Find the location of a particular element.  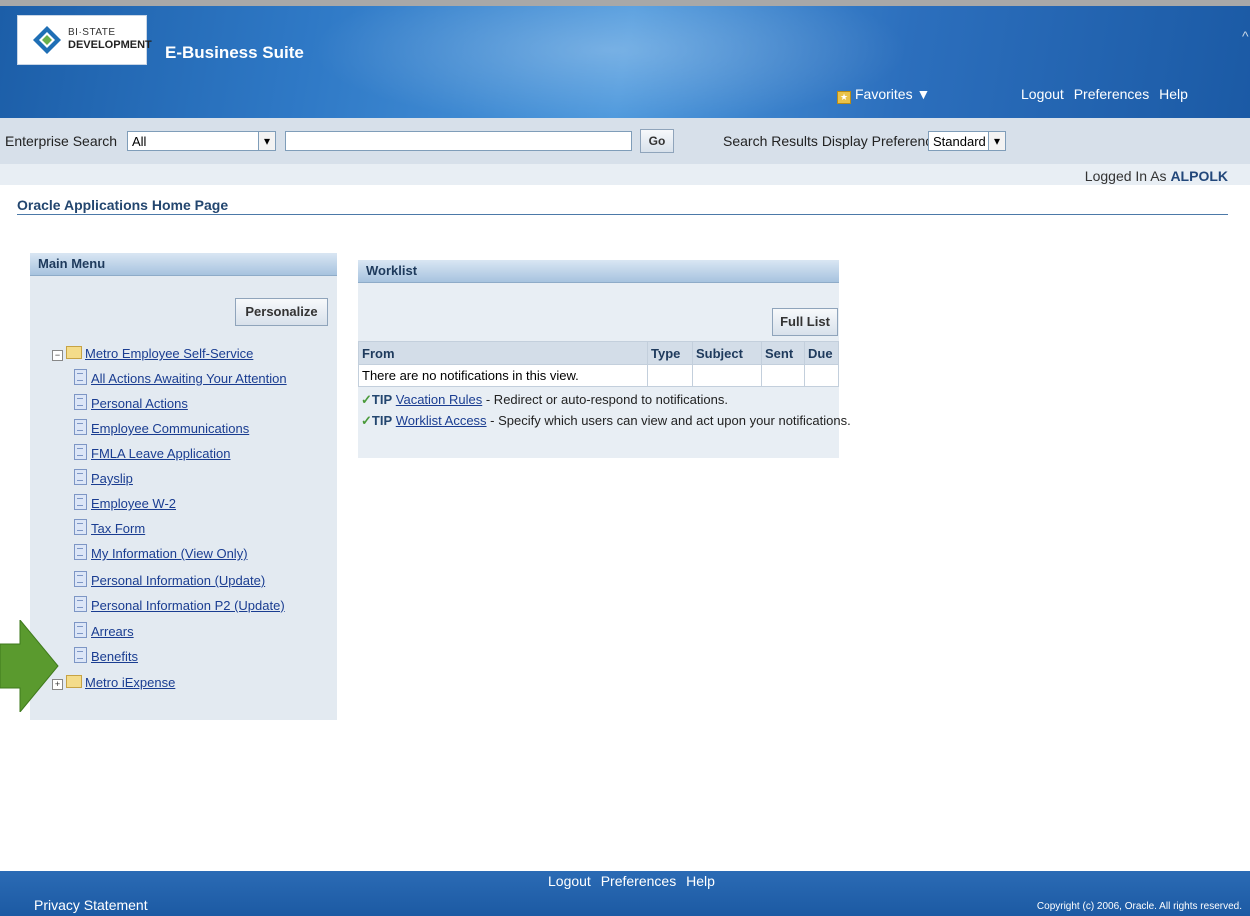

worklist-access-link: Worklist Access is located at coordinates (441, 420).